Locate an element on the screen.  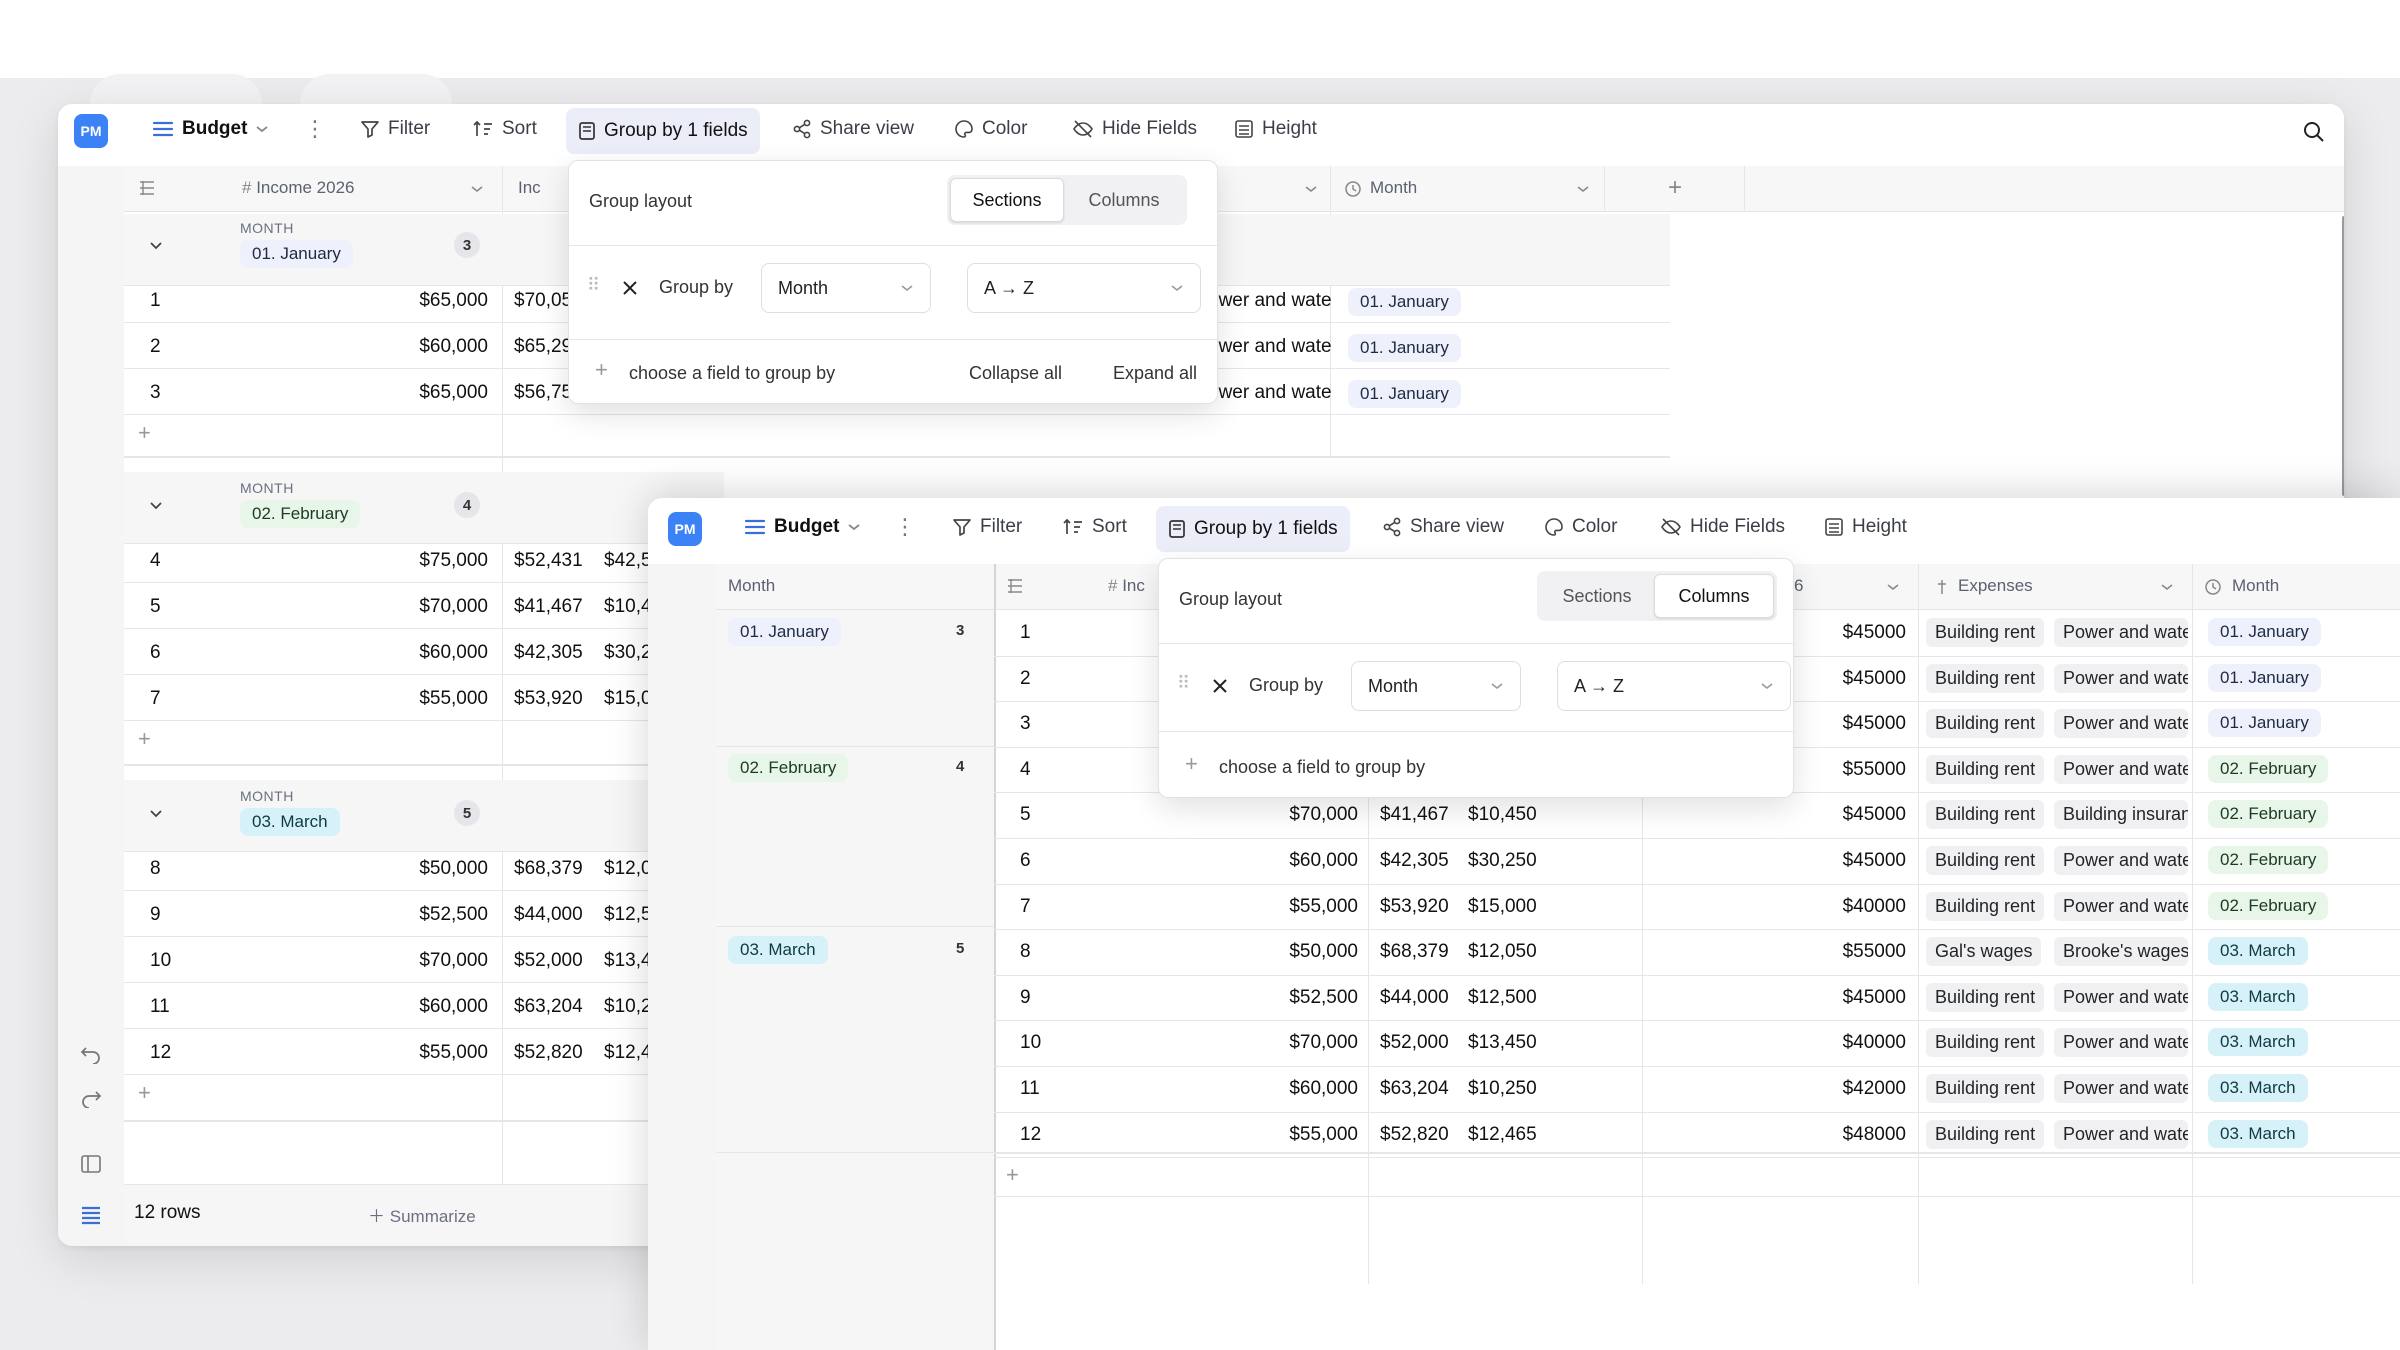
view-switcher: Budget is located at coordinates (802, 527).